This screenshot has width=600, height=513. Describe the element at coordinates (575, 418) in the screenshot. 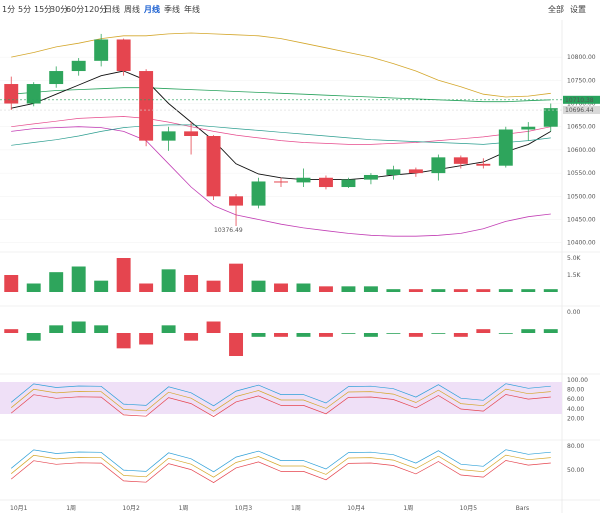

I see `panel-2-axis-4: 20.00` at that location.